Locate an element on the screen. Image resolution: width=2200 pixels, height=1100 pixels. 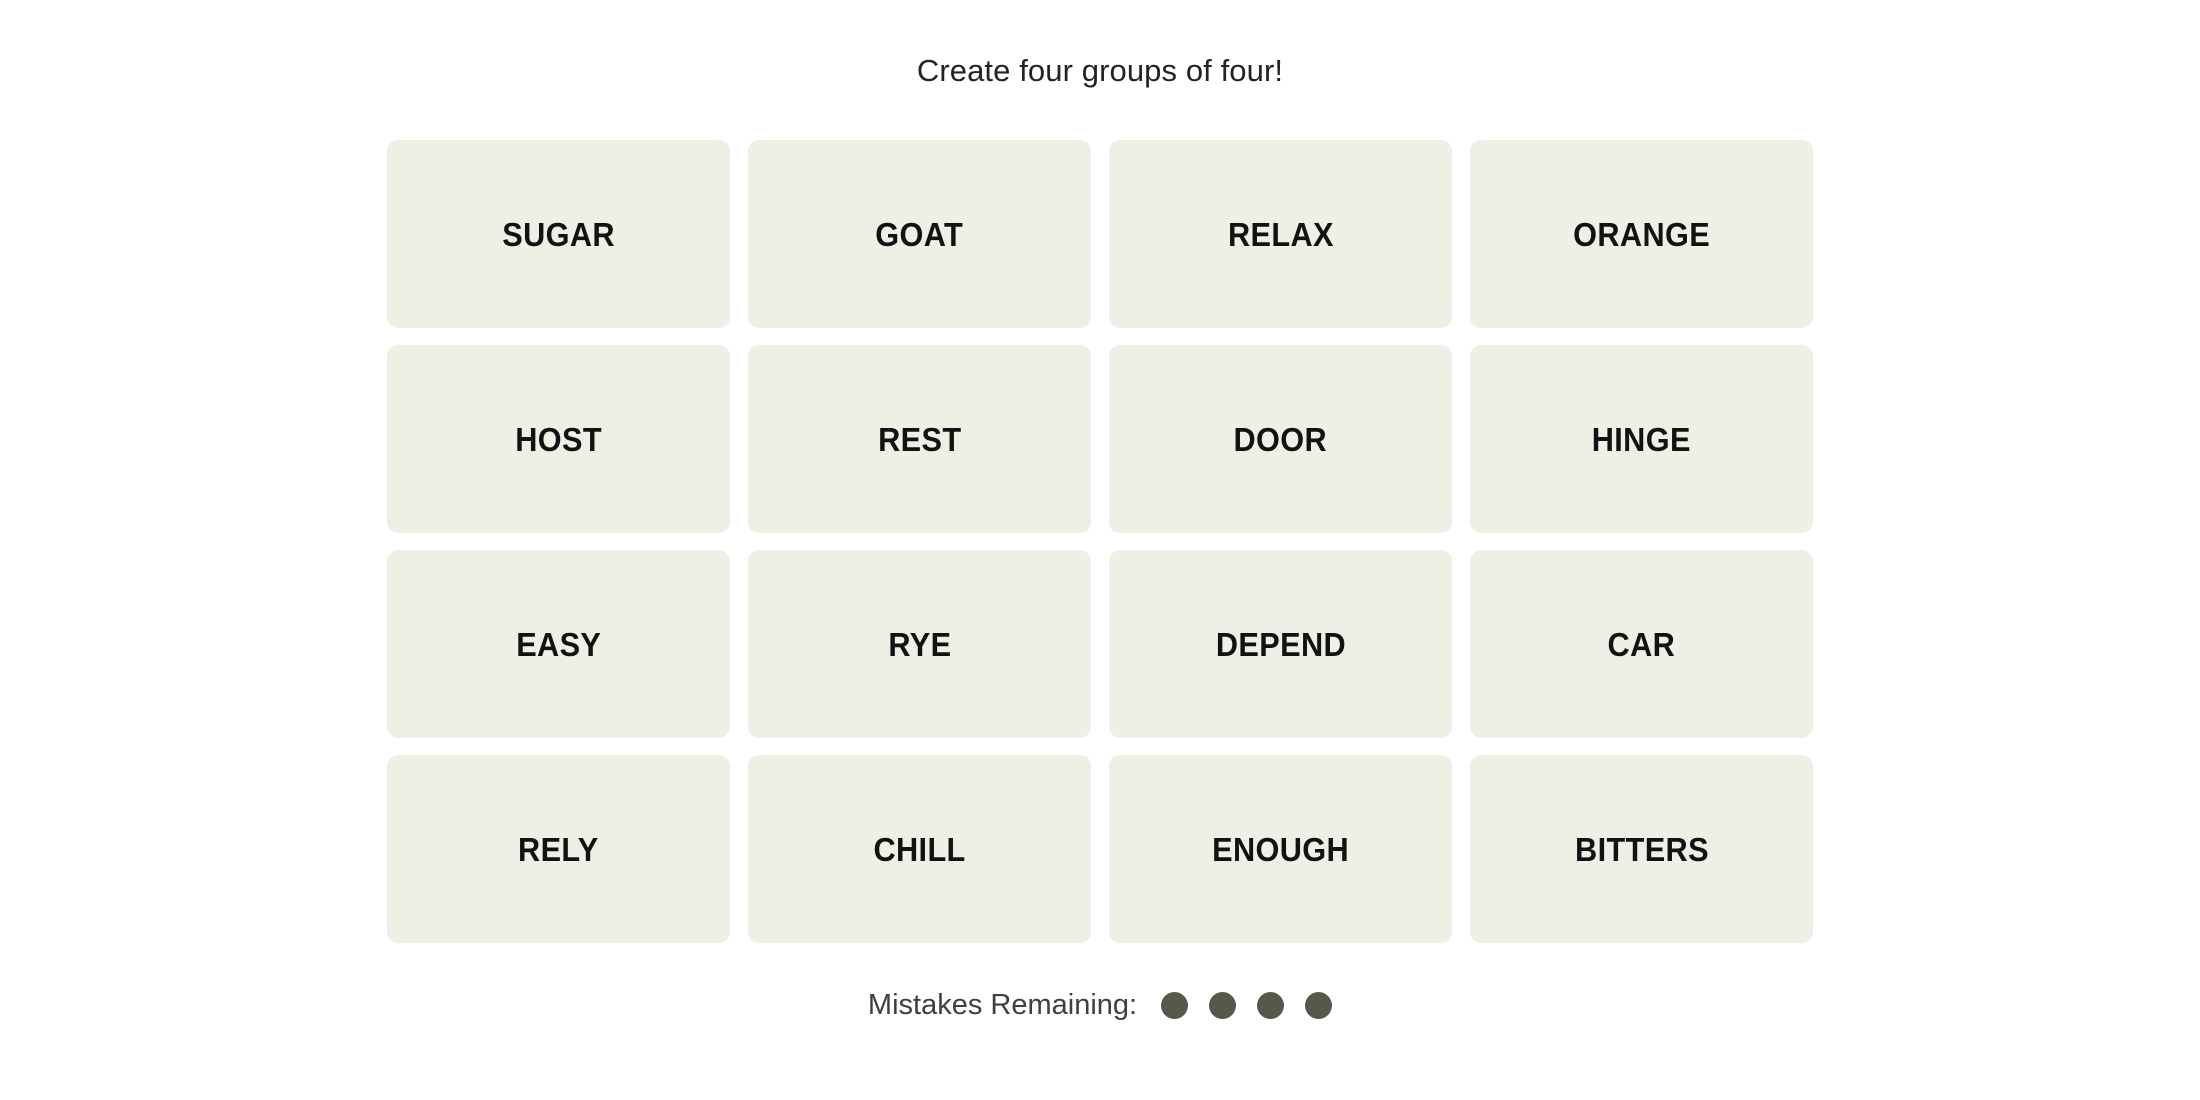
header: Create four groups of four! is located at coordinates (1100, 70).